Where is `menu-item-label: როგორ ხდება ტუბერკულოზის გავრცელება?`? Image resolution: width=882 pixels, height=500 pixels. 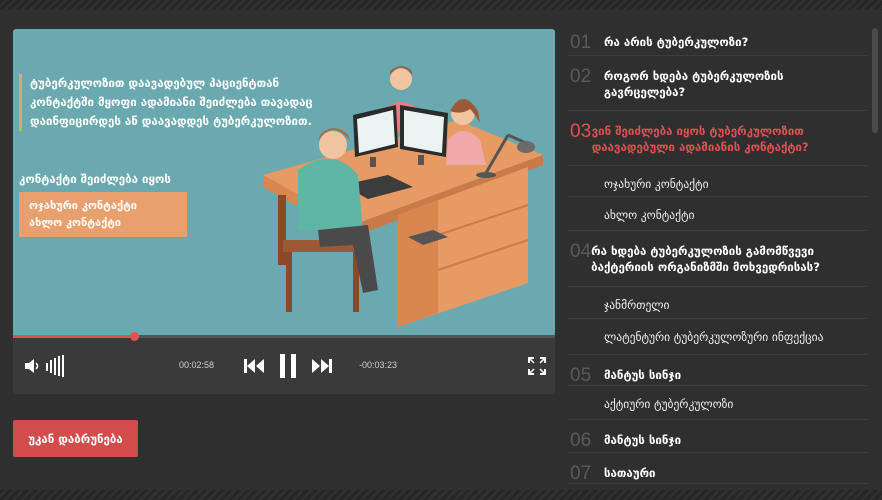 menu-item-label: როგორ ხდება ტუბერკულოზის გავრცელება? is located at coordinates (693, 84).